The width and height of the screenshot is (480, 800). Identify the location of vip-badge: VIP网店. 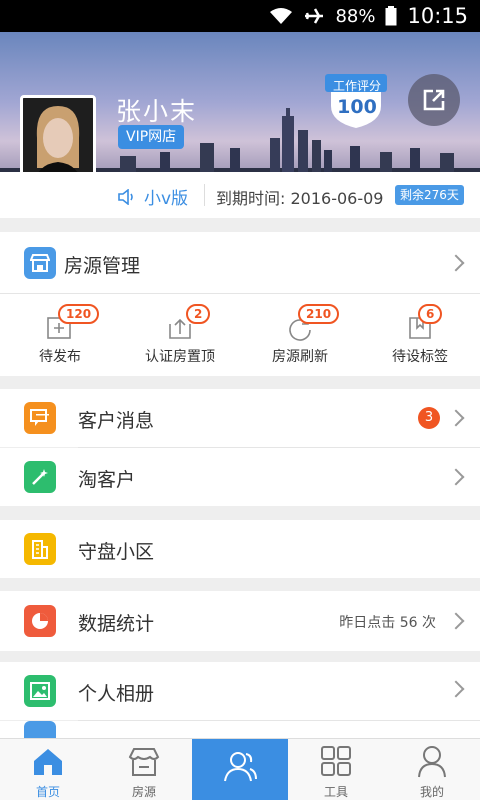
(151, 137).